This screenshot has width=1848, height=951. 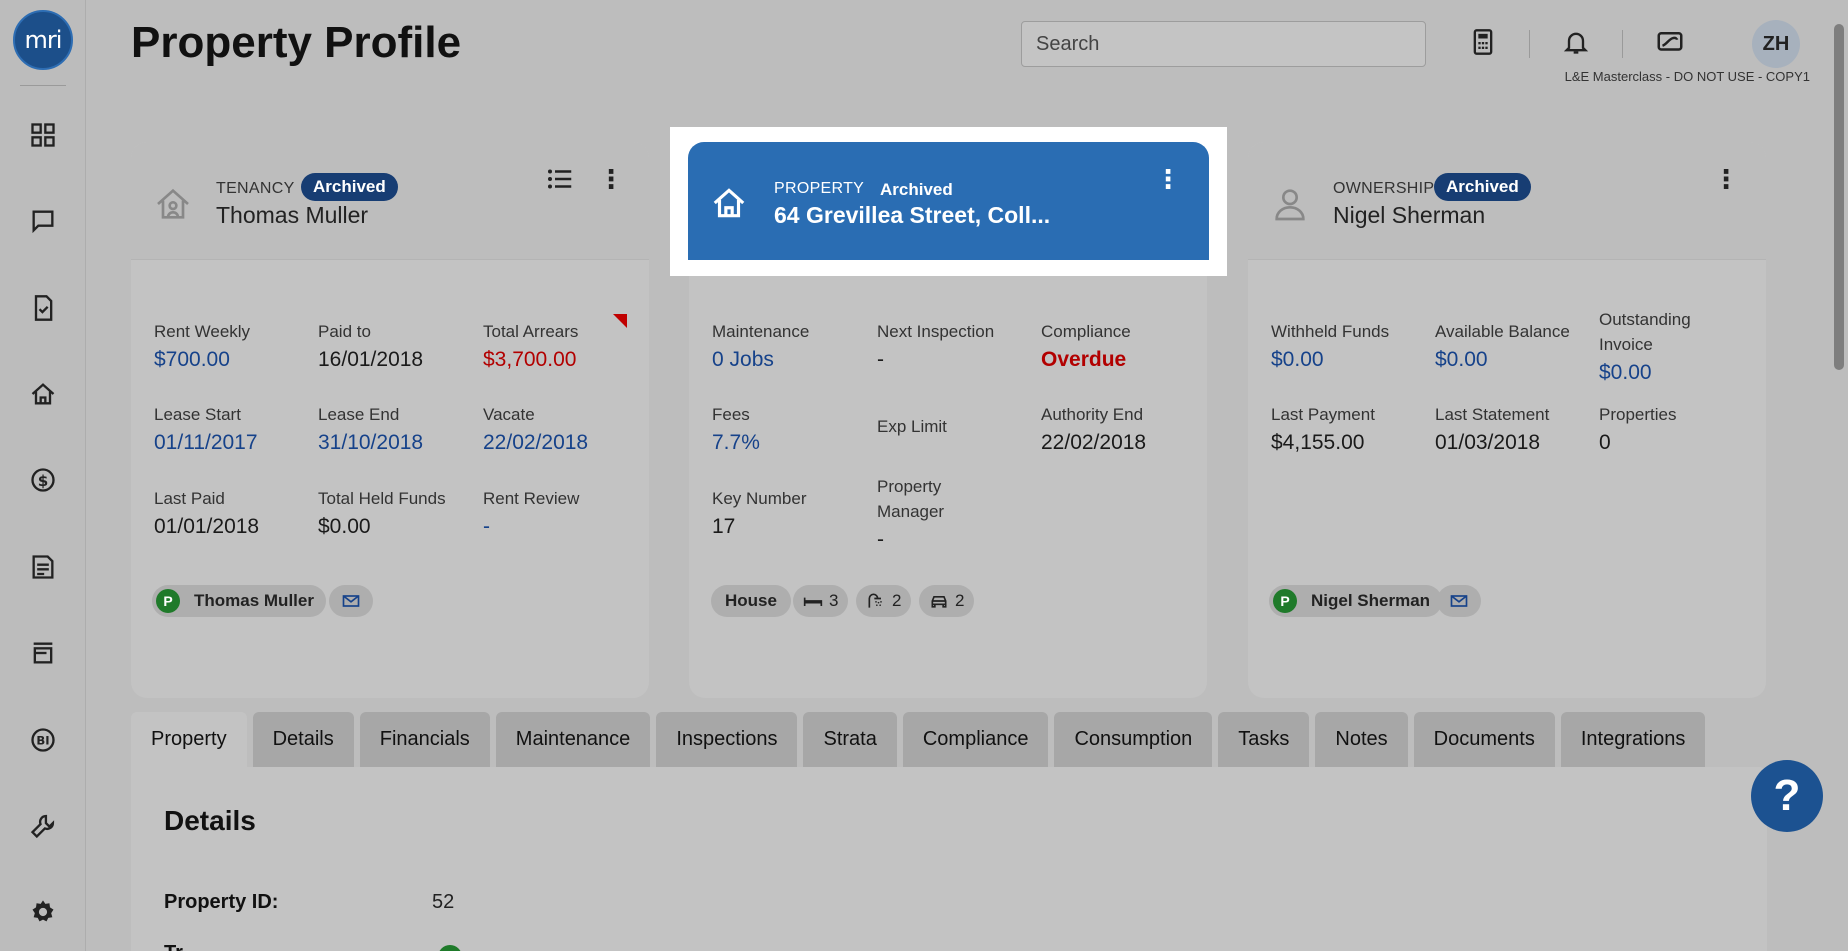 I want to click on field-label: Maintenance, so click(x=761, y=331).